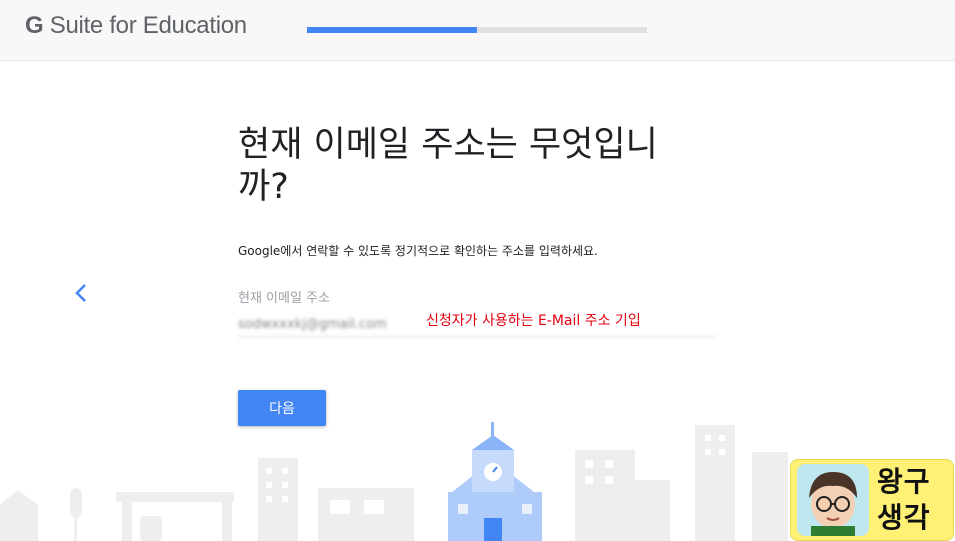 The height and width of the screenshot is (541, 955). Describe the element at coordinates (833, 500) in the screenshot. I see `avatar` at that location.